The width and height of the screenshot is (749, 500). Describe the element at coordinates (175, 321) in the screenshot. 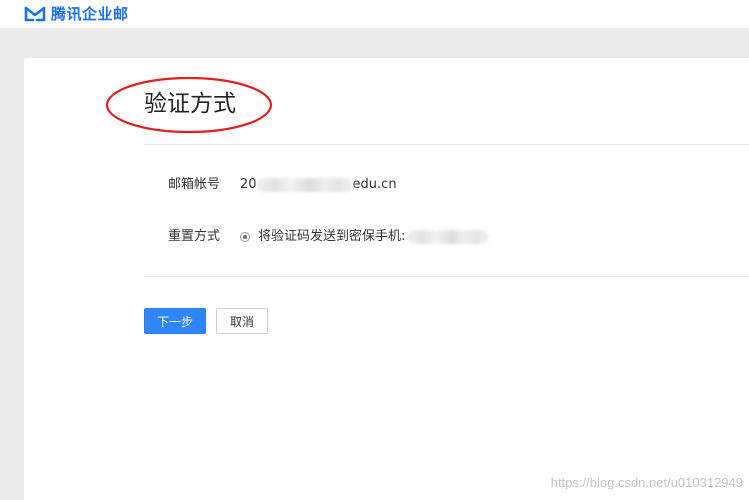

I see `next-step-button: 下一步` at that location.